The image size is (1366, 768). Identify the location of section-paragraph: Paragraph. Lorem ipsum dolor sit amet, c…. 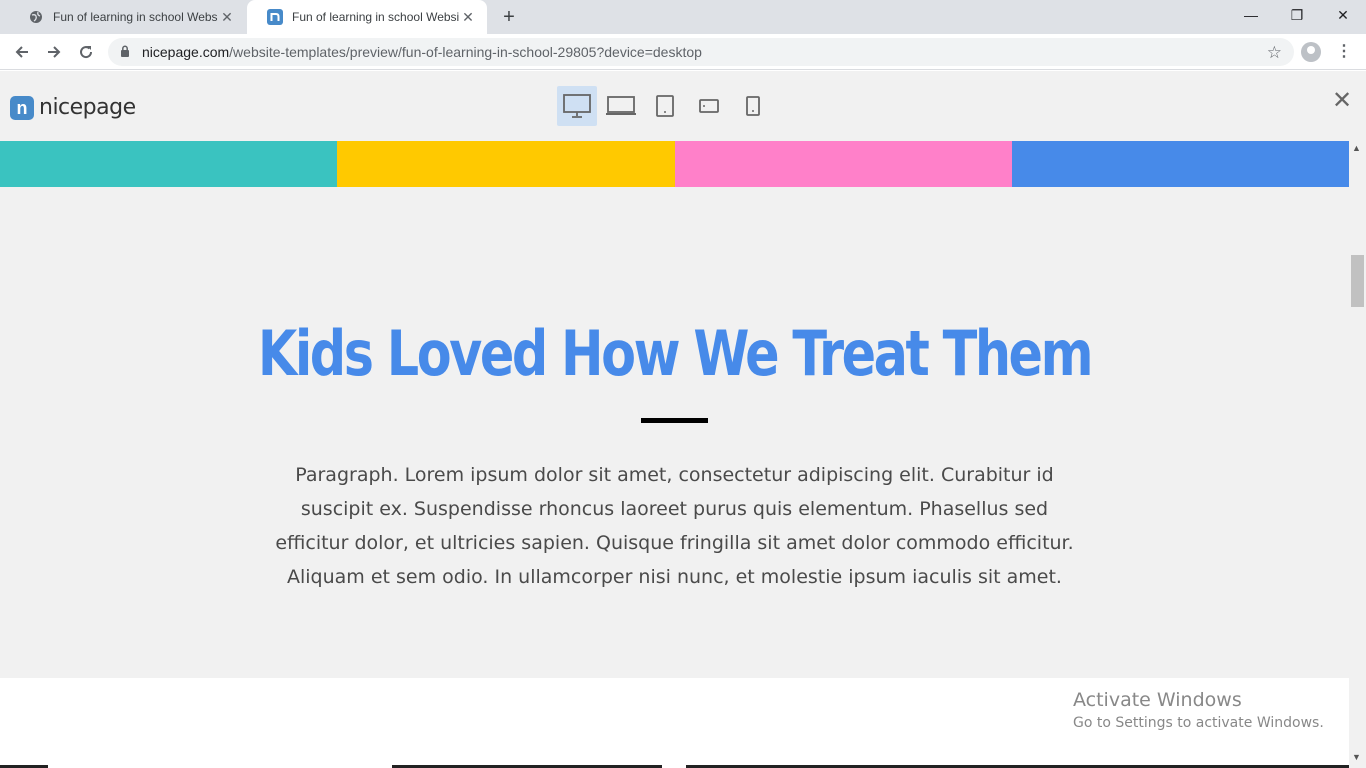
(674, 526).